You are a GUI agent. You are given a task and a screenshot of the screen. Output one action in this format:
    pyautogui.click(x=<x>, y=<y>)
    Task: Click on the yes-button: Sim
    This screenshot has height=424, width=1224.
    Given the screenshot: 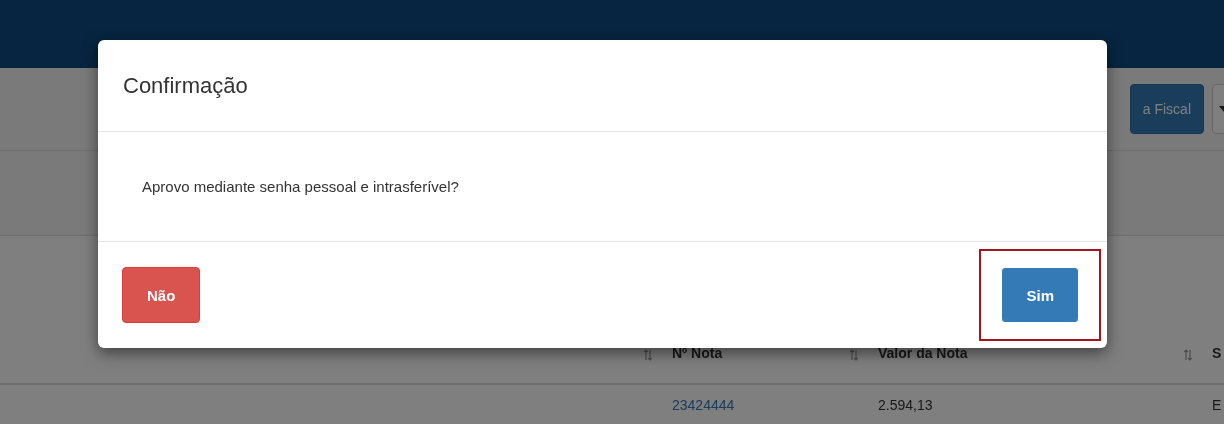 What is the action you would take?
    pyautogui.click(x=1040, y=295)
    